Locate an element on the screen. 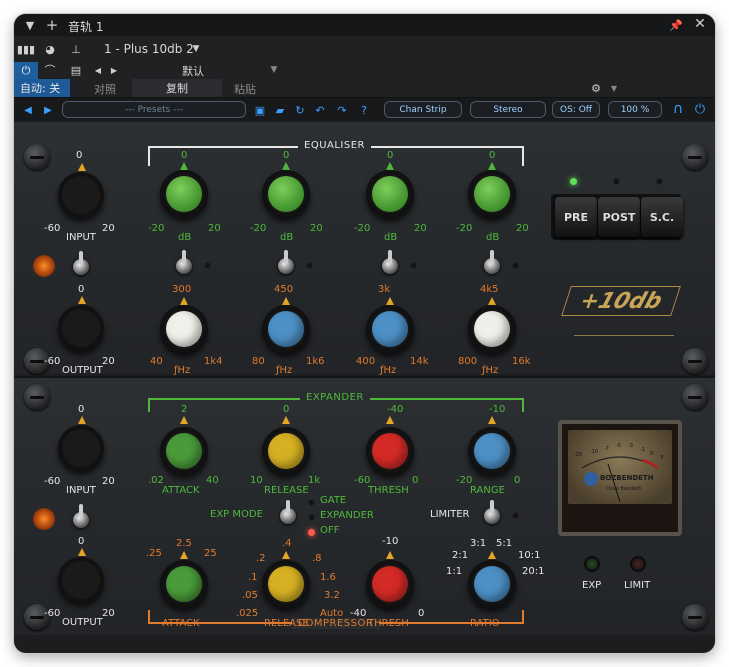 Image resolution: width=729 pixels, height=667 pixels. exp-thresh-knob is located at coordinates (390, 451).